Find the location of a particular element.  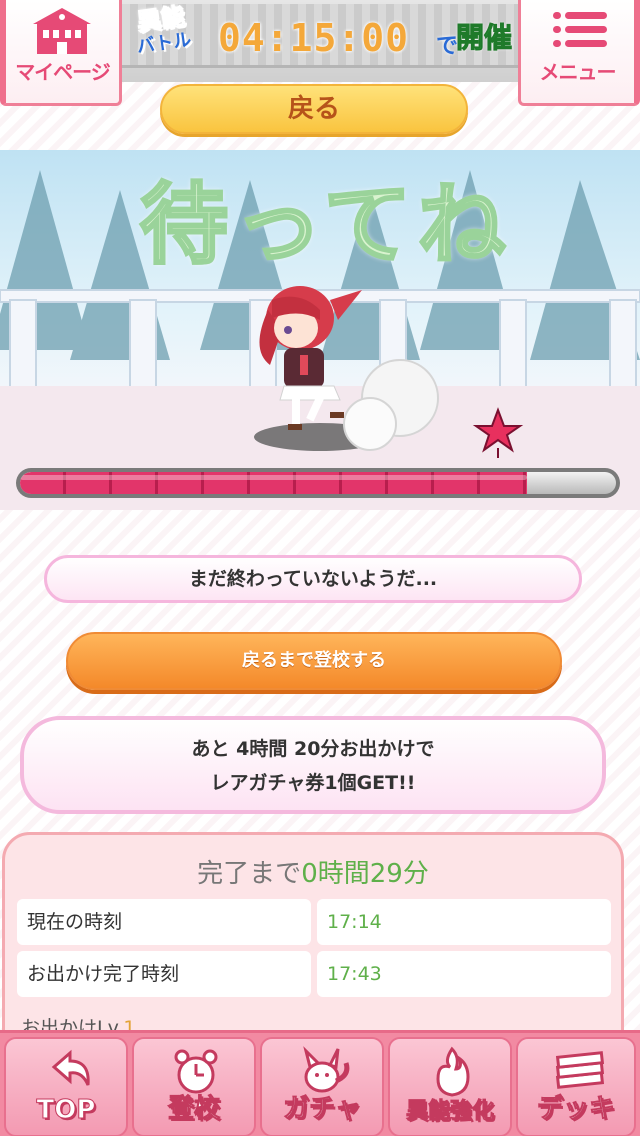

menu-button: メニュー is located at coordinates (579, 53).